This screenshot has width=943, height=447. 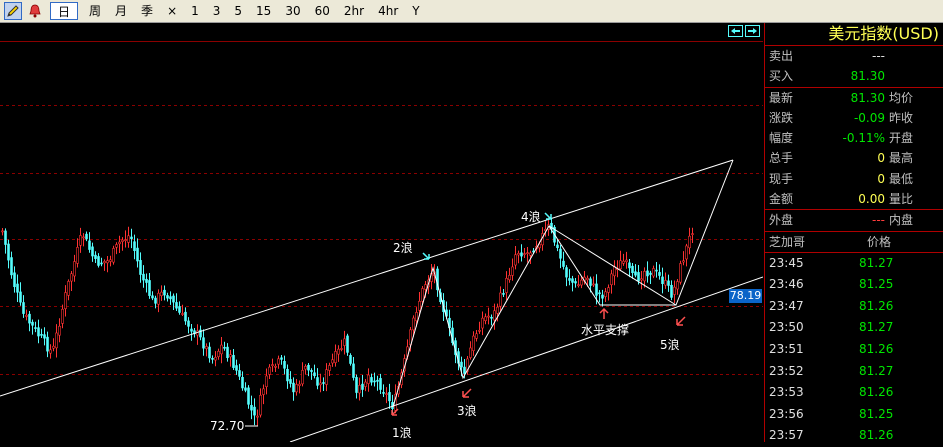 I want to click on wave5-label: 5浪, so click(x=670, y=345).